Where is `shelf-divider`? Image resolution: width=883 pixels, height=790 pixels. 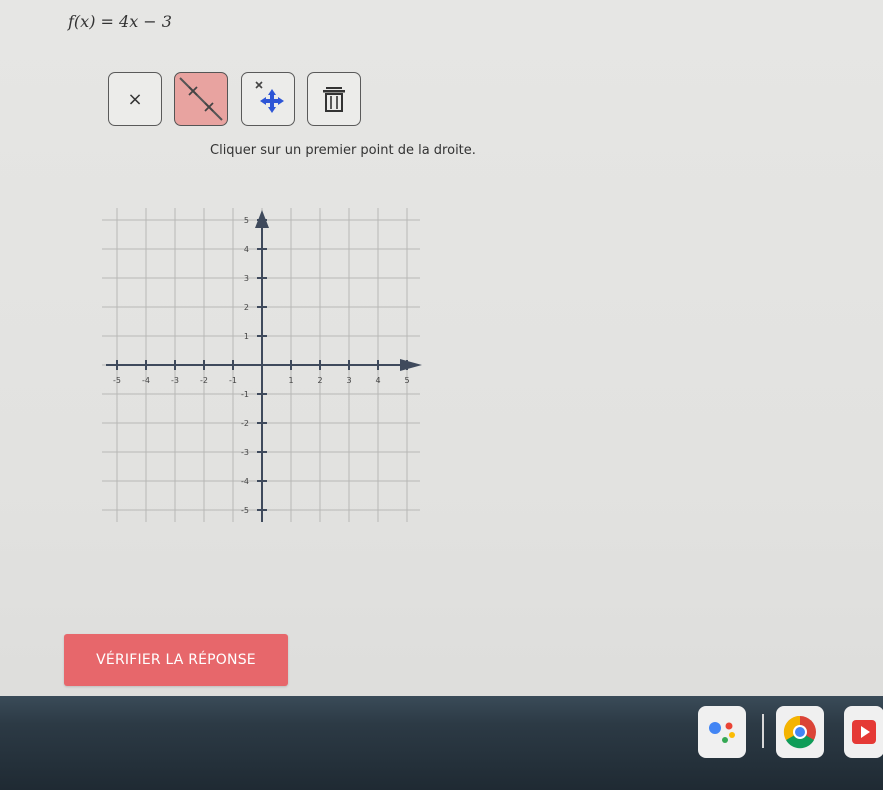 shelf-divider is located at coordinates (763, 731).